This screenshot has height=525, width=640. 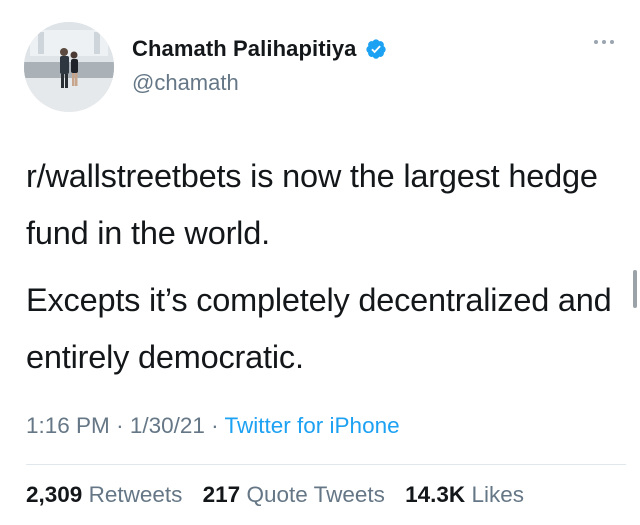 I want to click on verified-badge-icon, so click(x=375, y=49).